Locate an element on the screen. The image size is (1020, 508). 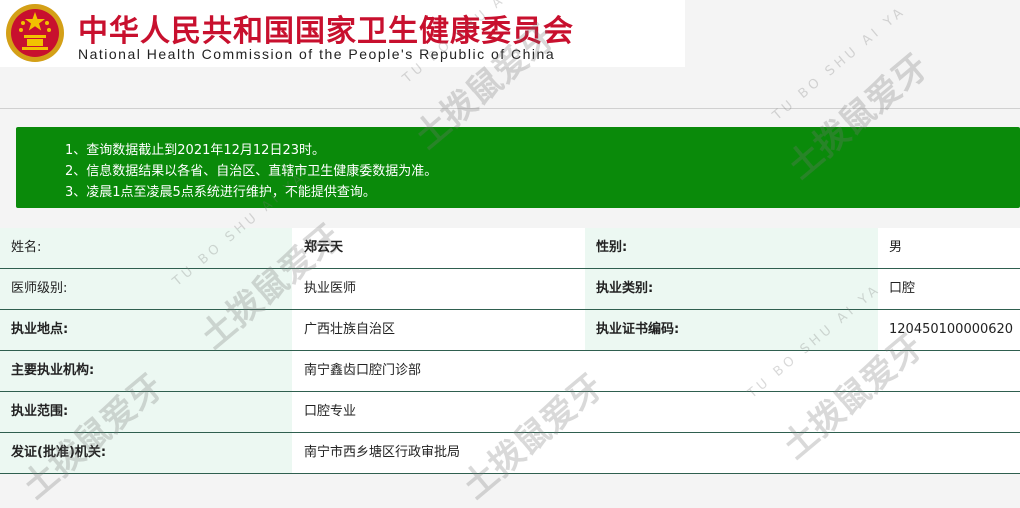
notice-line: 2、信息数据结果以各省、自治区、直辖市卫生健康委数据为准。 is located at coordinates (251, 171).